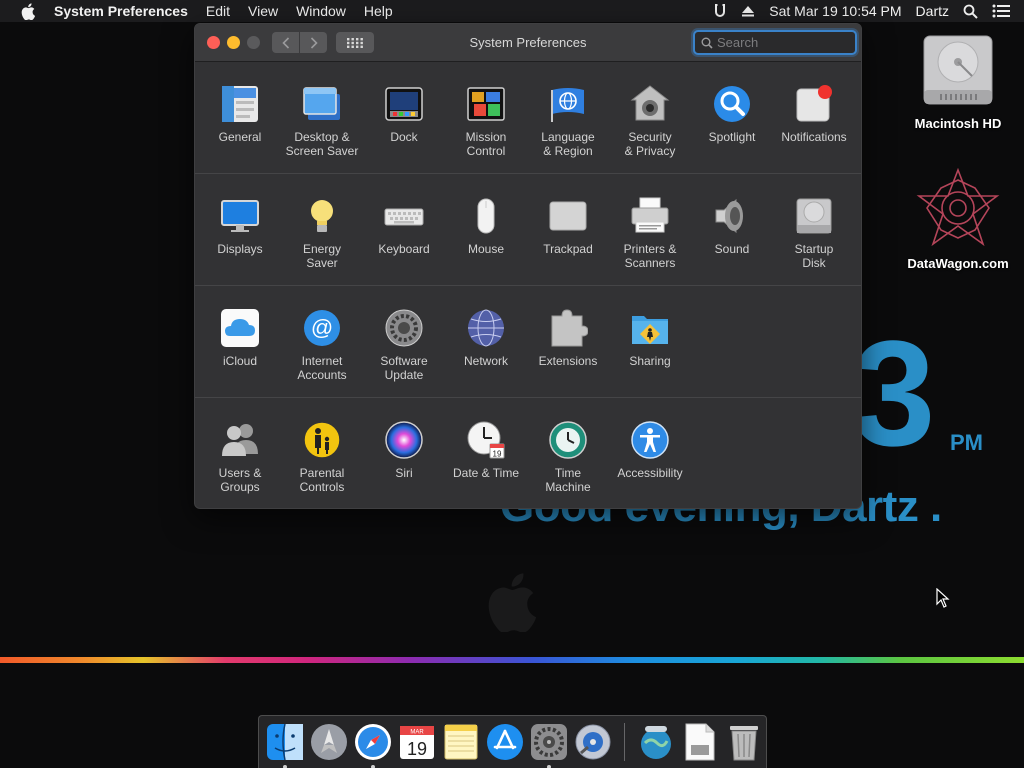 The image size is (1024, 768). I want to click on search-input, so click(782, 42).